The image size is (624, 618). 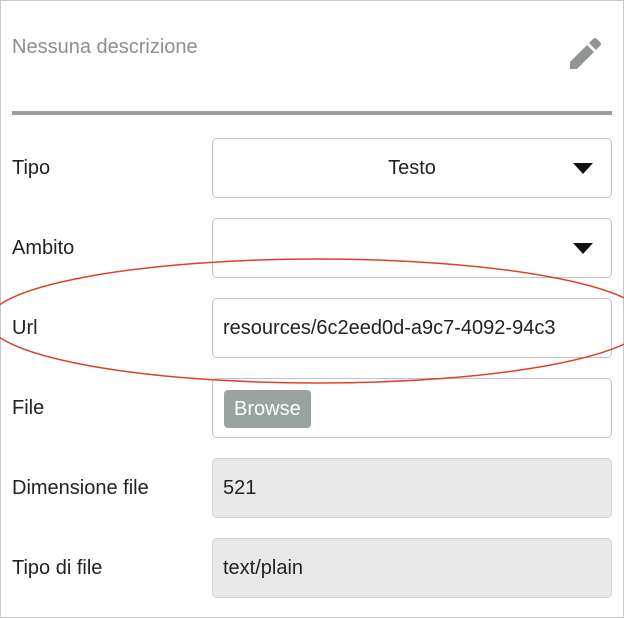 I want to click on ambito-select-value, so click(x=392, y=248).